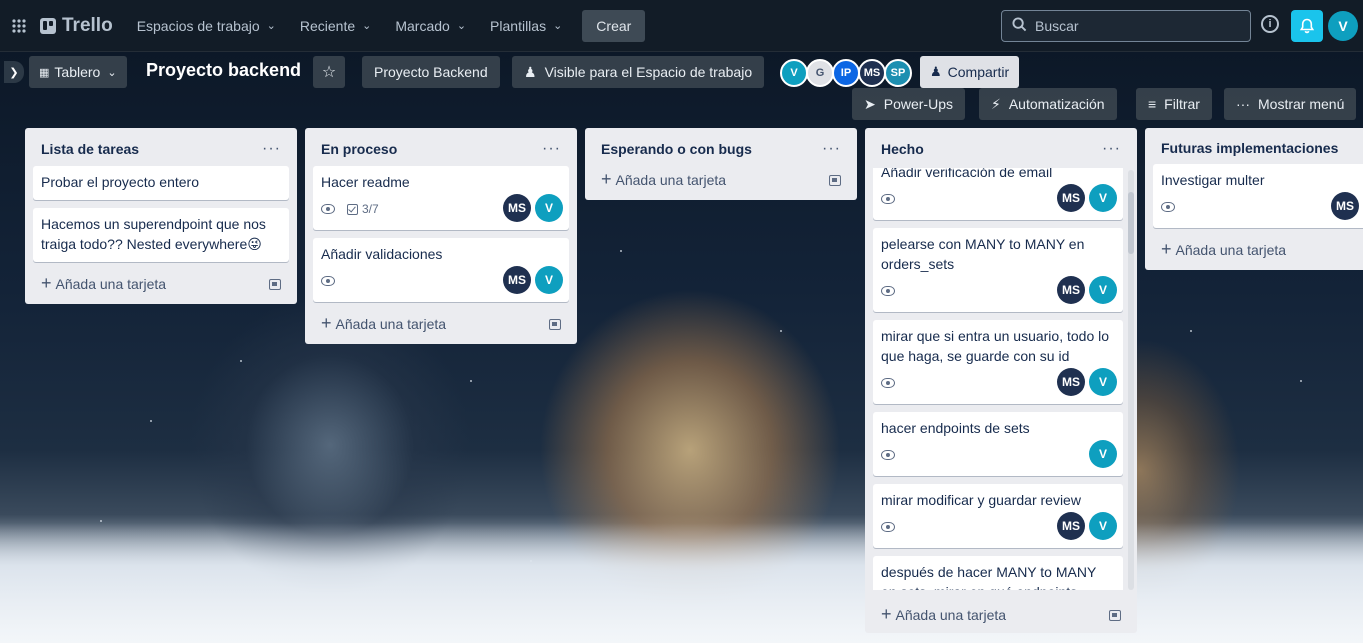 The image size is (1363, 643). I want to click on notifications-bell-icon, so click(1307, 26).